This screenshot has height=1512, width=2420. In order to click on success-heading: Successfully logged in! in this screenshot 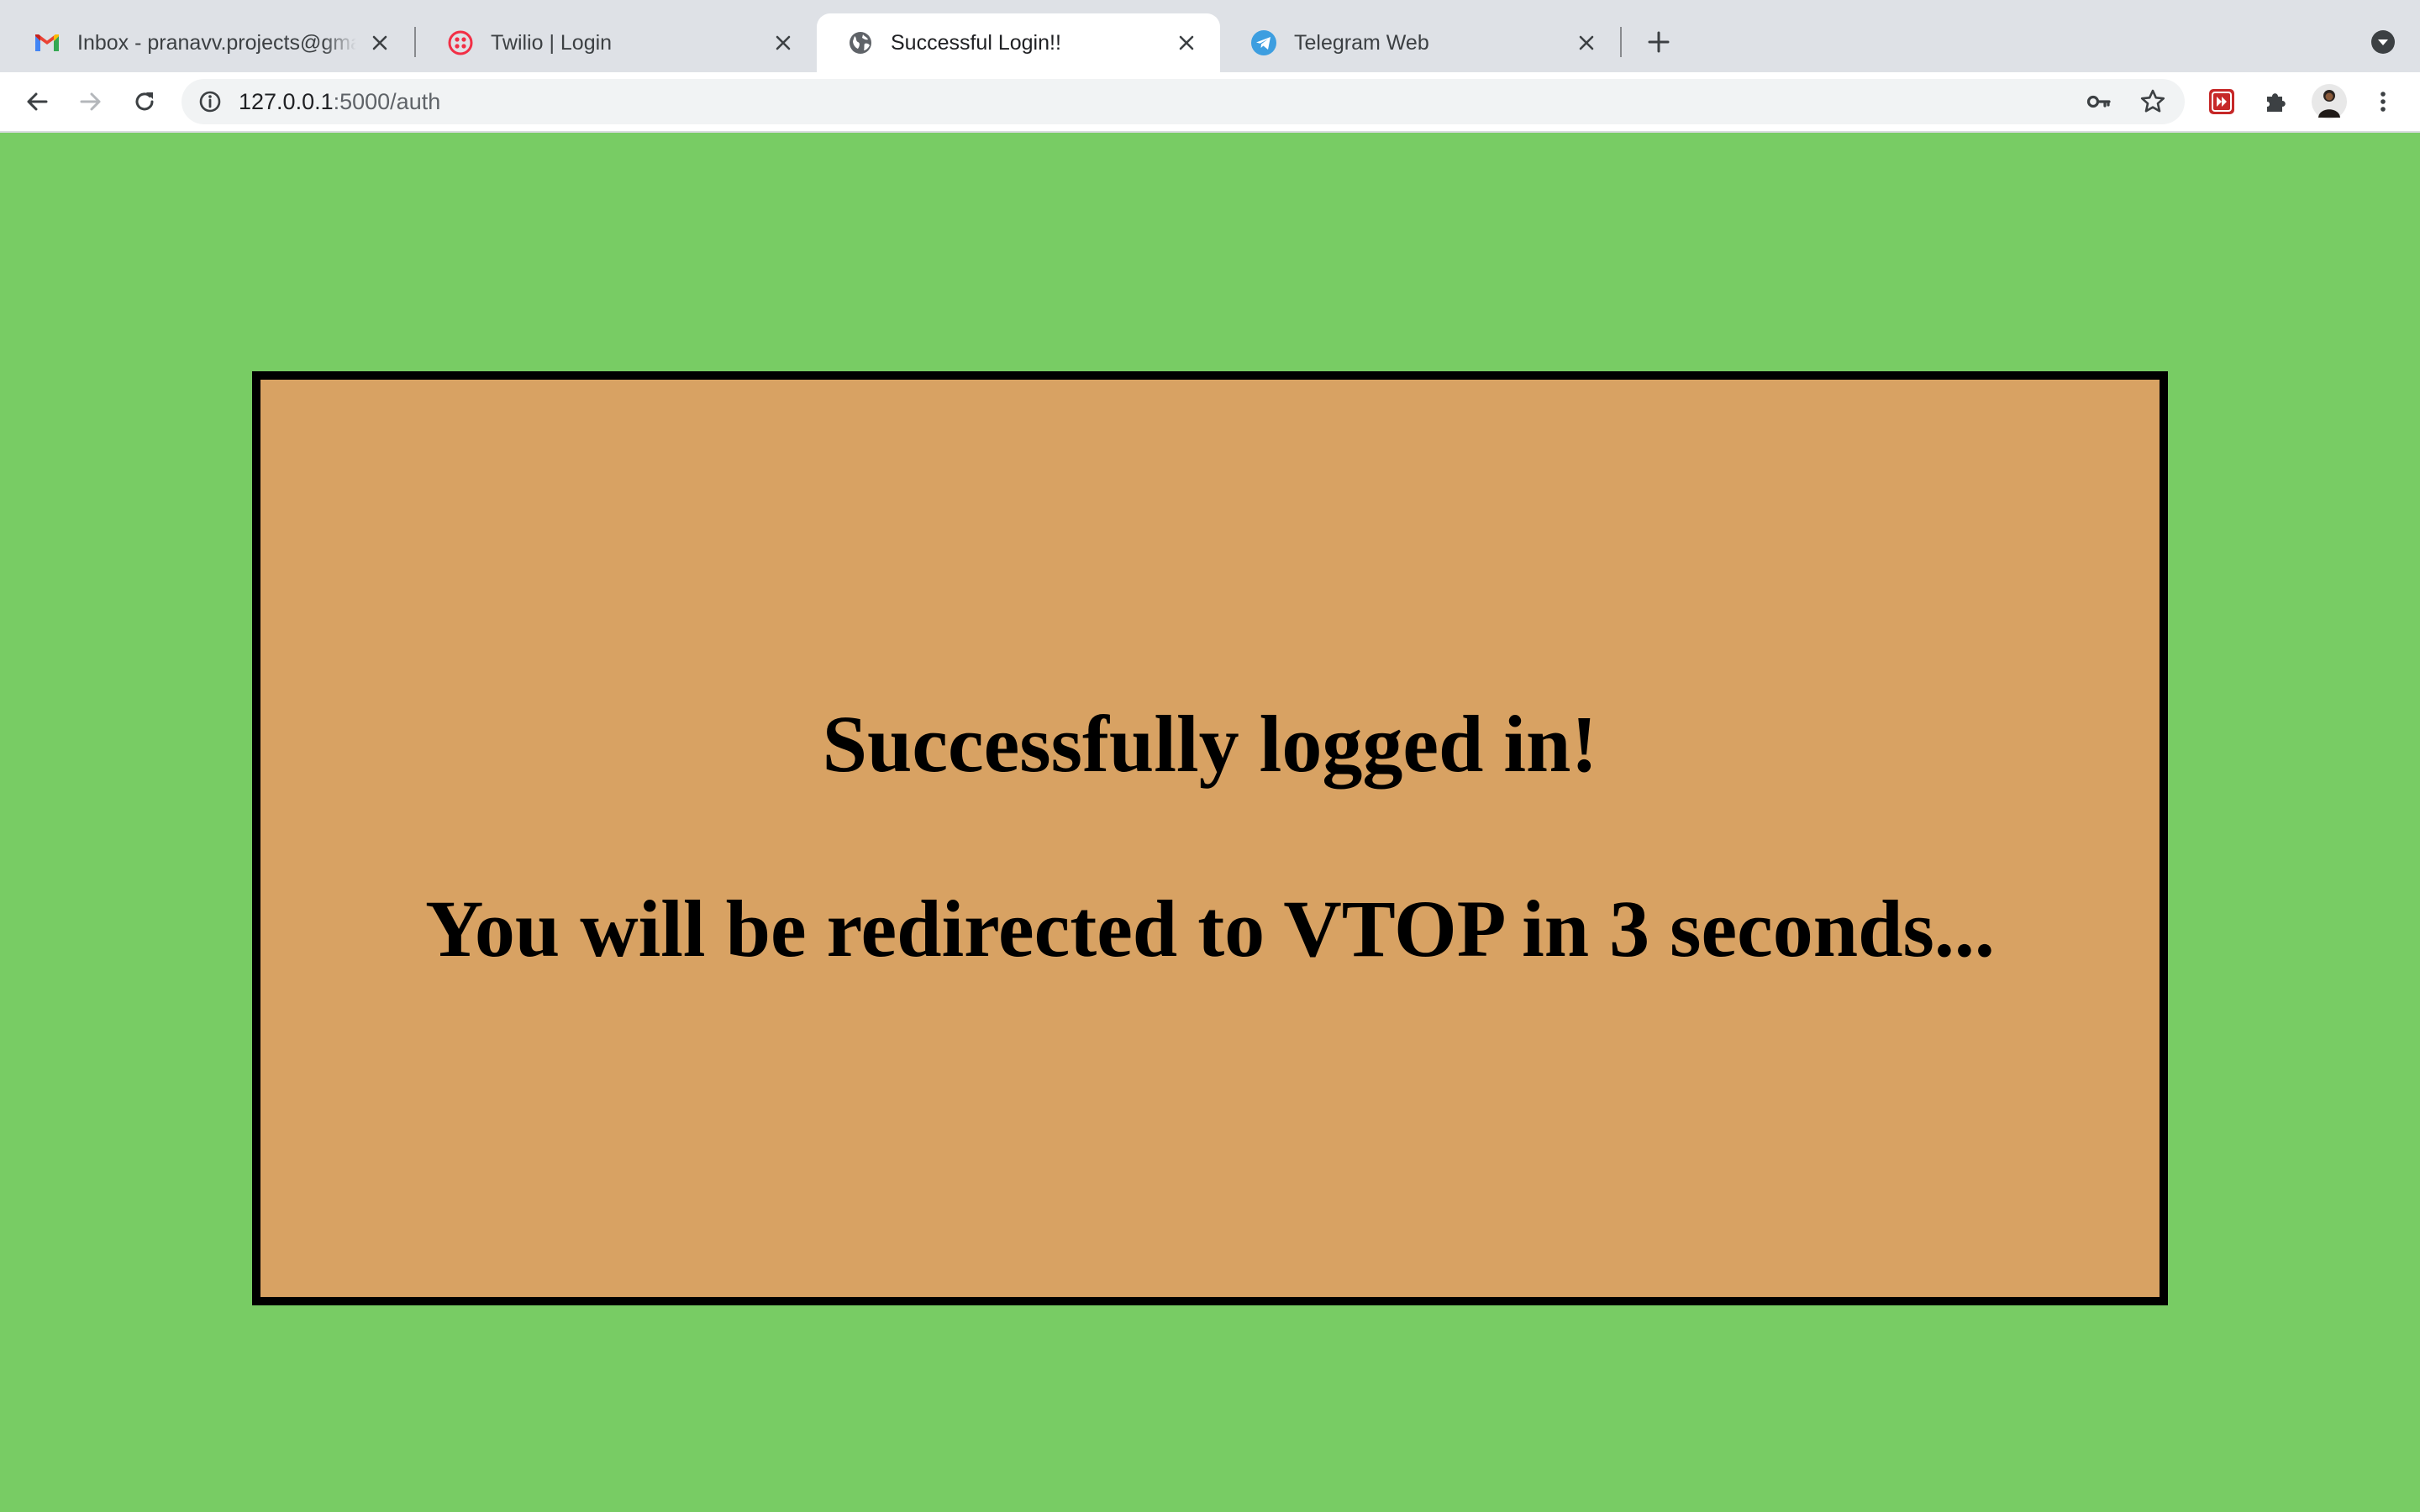, I will do `click(1210, 744)`.